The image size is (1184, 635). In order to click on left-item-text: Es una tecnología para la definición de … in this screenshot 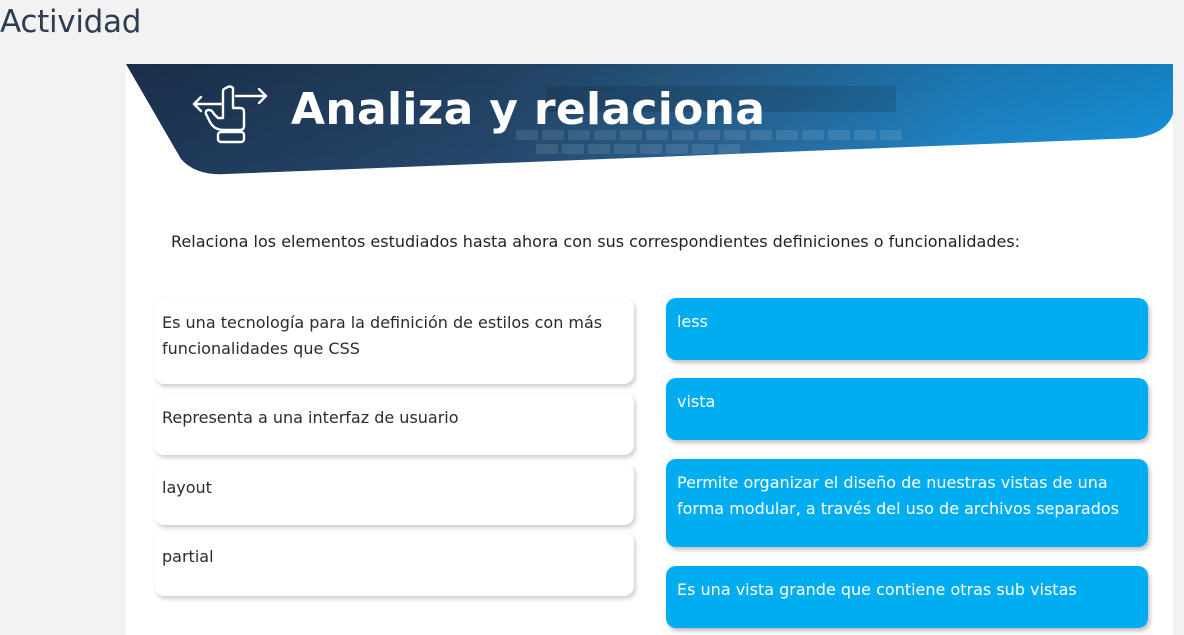, I will do `click(382, 335)`.